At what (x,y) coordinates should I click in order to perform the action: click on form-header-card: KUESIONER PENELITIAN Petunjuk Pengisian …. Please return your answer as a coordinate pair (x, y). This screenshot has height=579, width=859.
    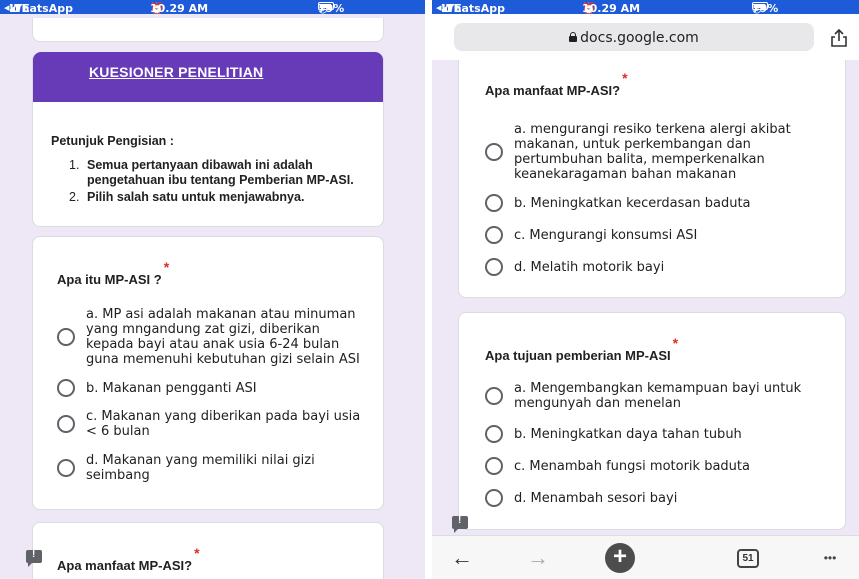
    Looking at the image, I should click on (208, 139).